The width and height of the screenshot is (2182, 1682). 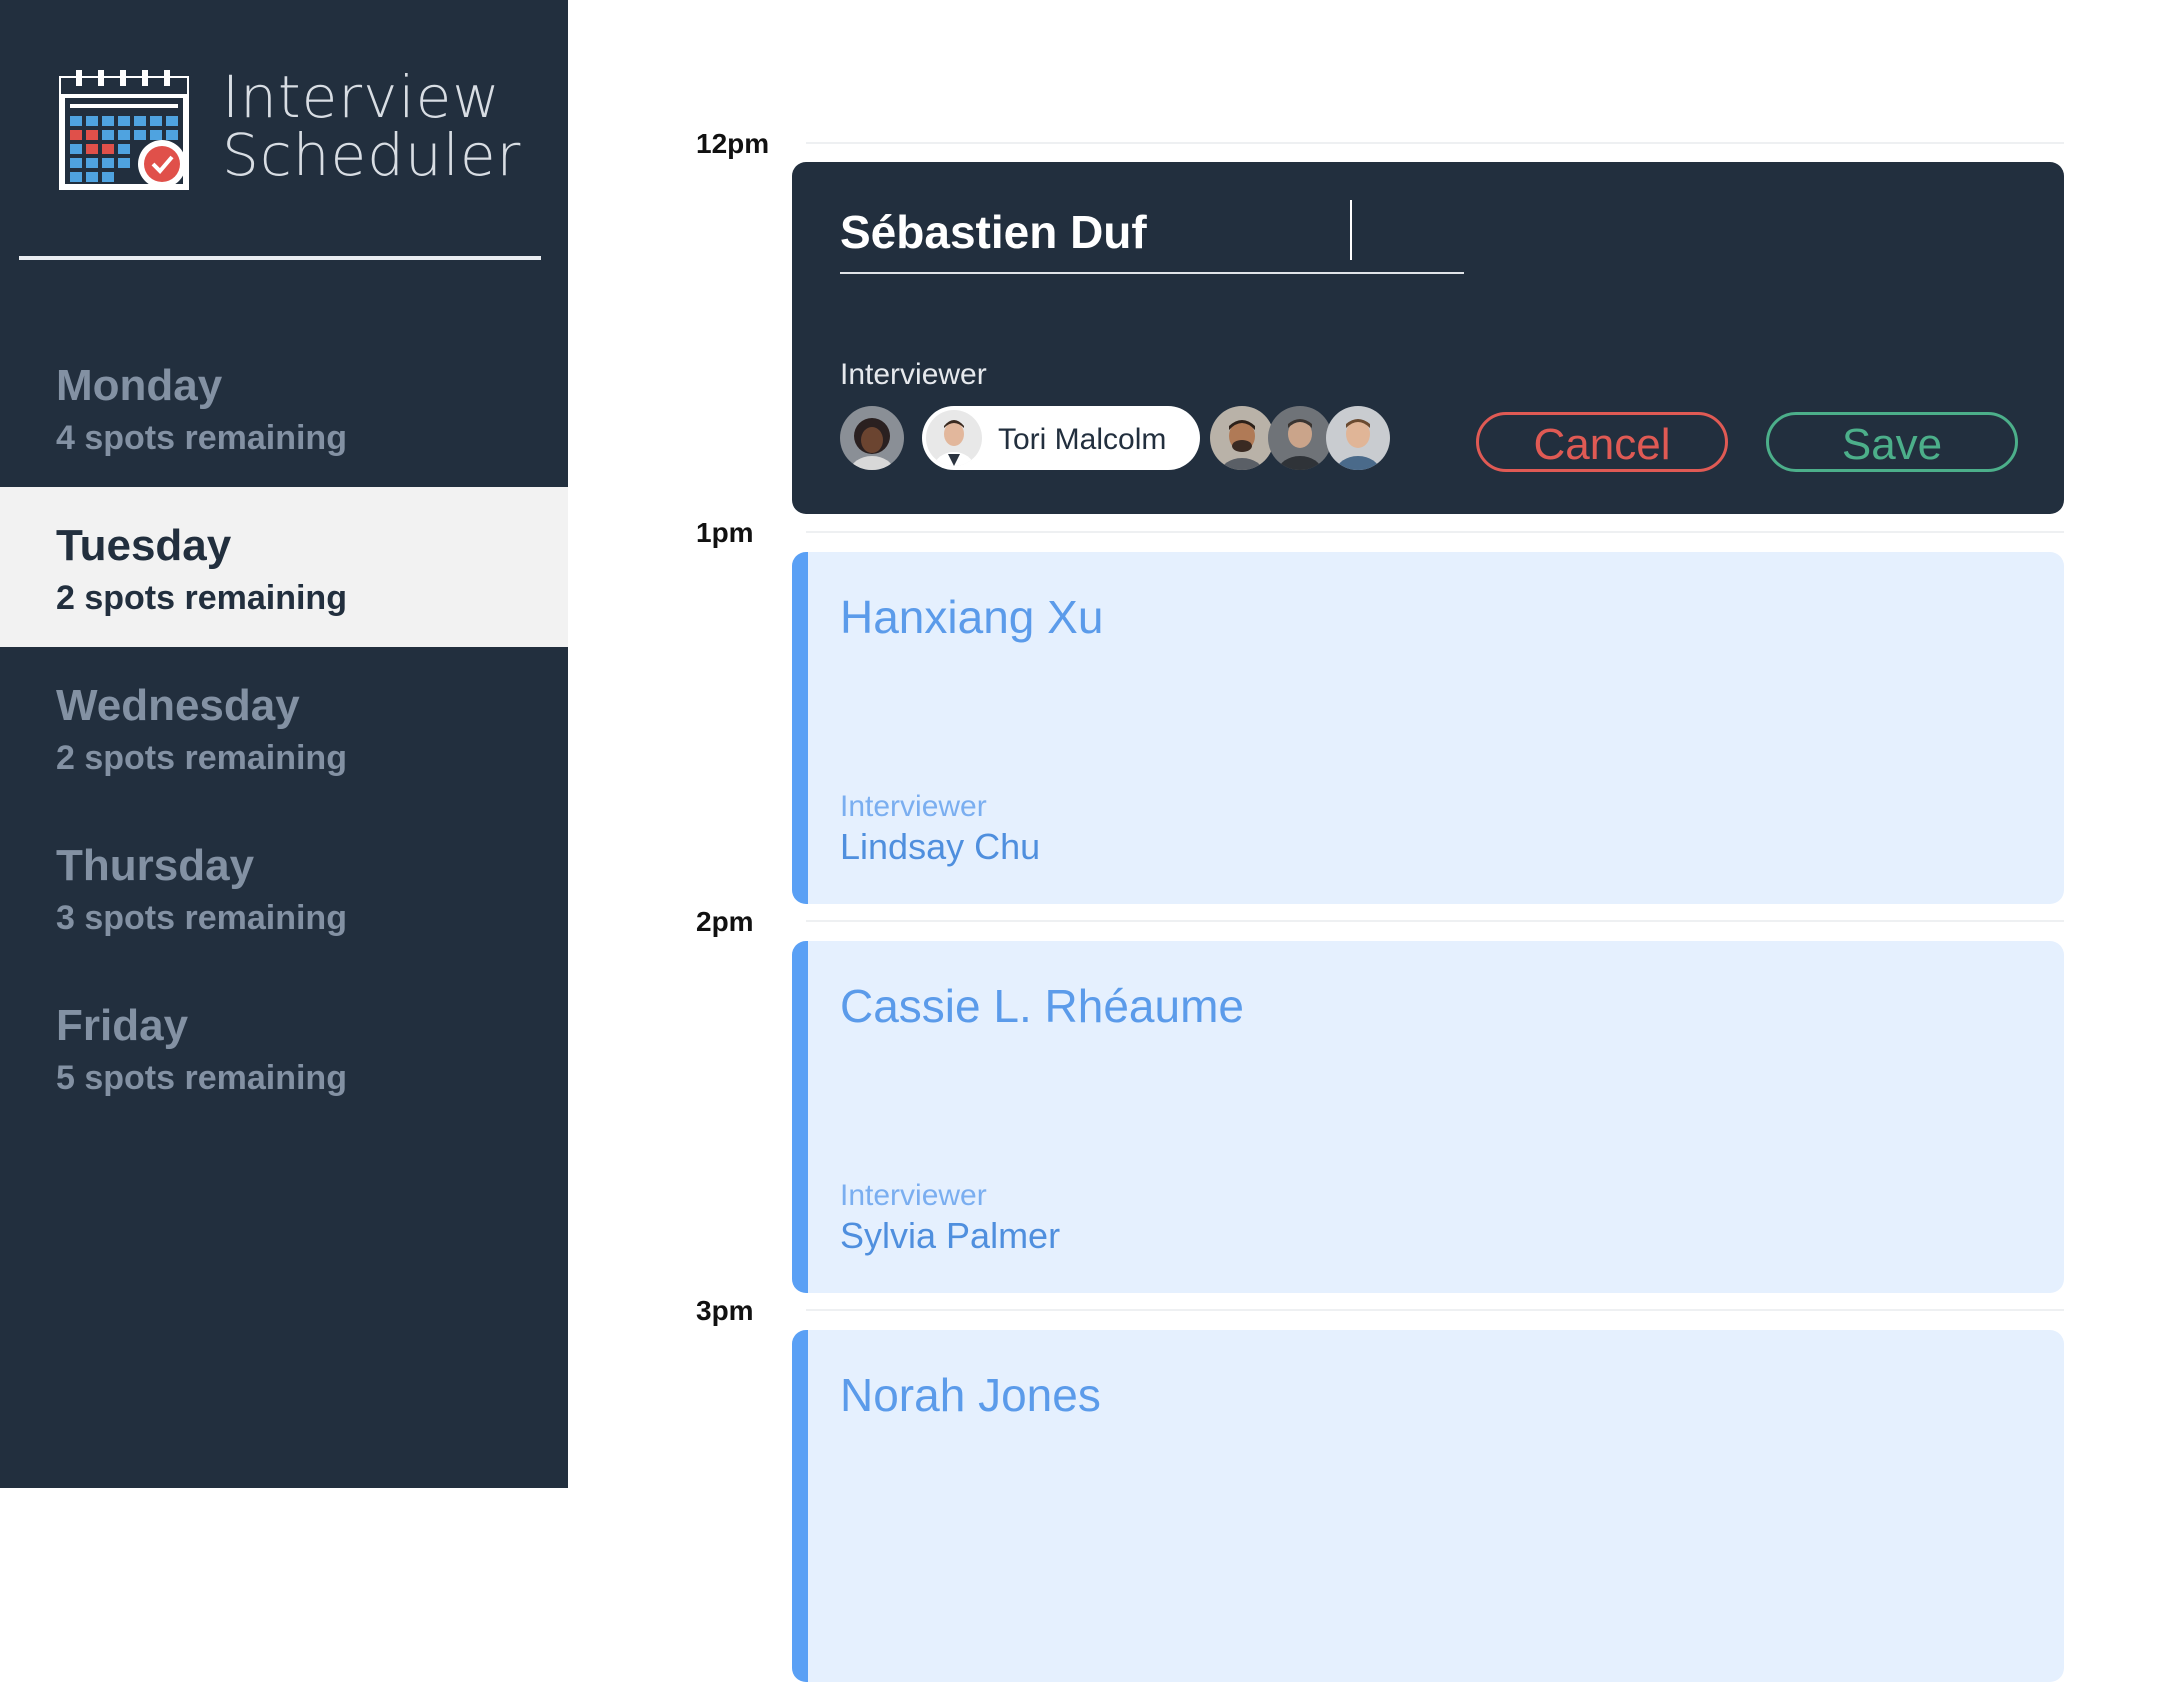 I want to click on sidebar-item-wednesday: Wednesday 2 spots remaining, so click(x=284, y=727).